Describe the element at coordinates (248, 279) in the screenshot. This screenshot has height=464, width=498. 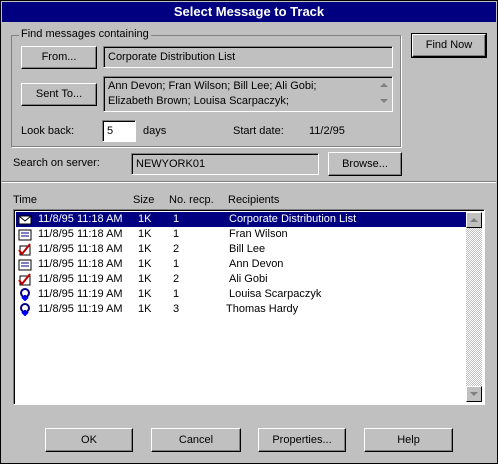
I see `cell-recipients: Ali Gobi` at that location.